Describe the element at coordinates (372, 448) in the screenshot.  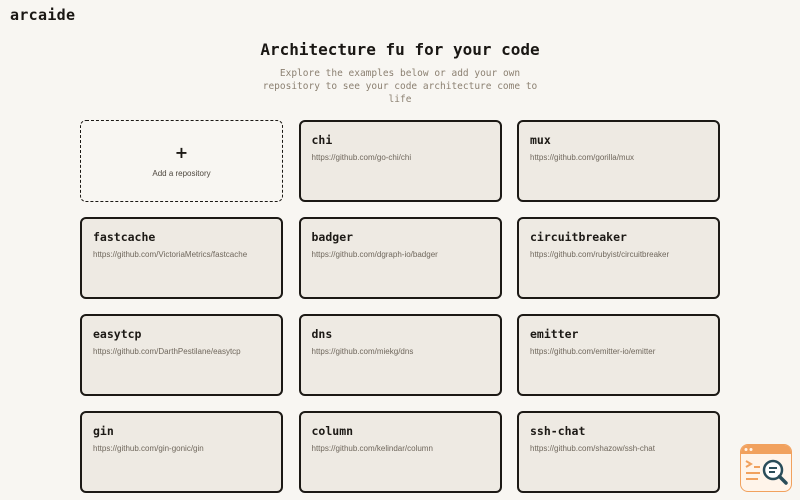
I see `repo-url: https://github.com/kelindar/column` at that location.